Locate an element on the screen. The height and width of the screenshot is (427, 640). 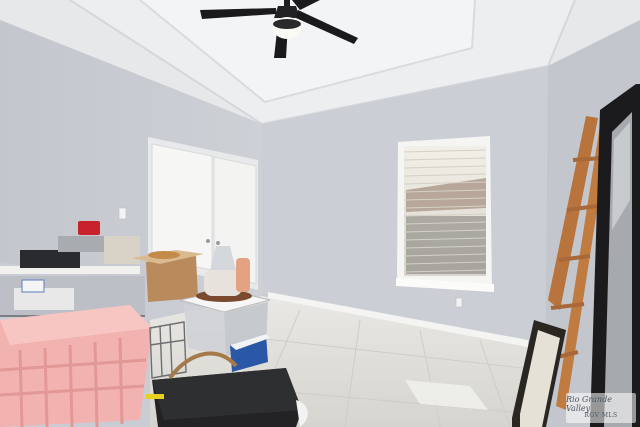
pink-laundry-basket is located at coordinates (76, 366).